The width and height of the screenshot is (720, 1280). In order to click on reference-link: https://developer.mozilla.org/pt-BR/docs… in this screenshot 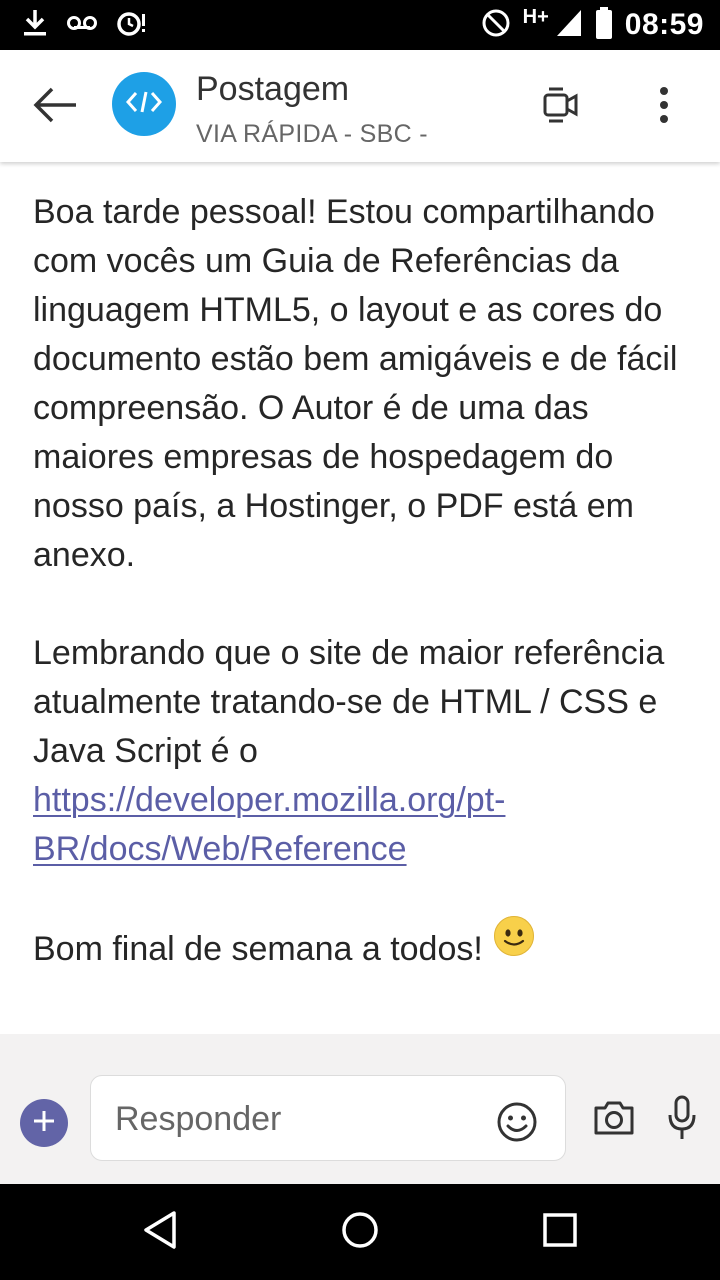, I will do `click(269, 824)`.